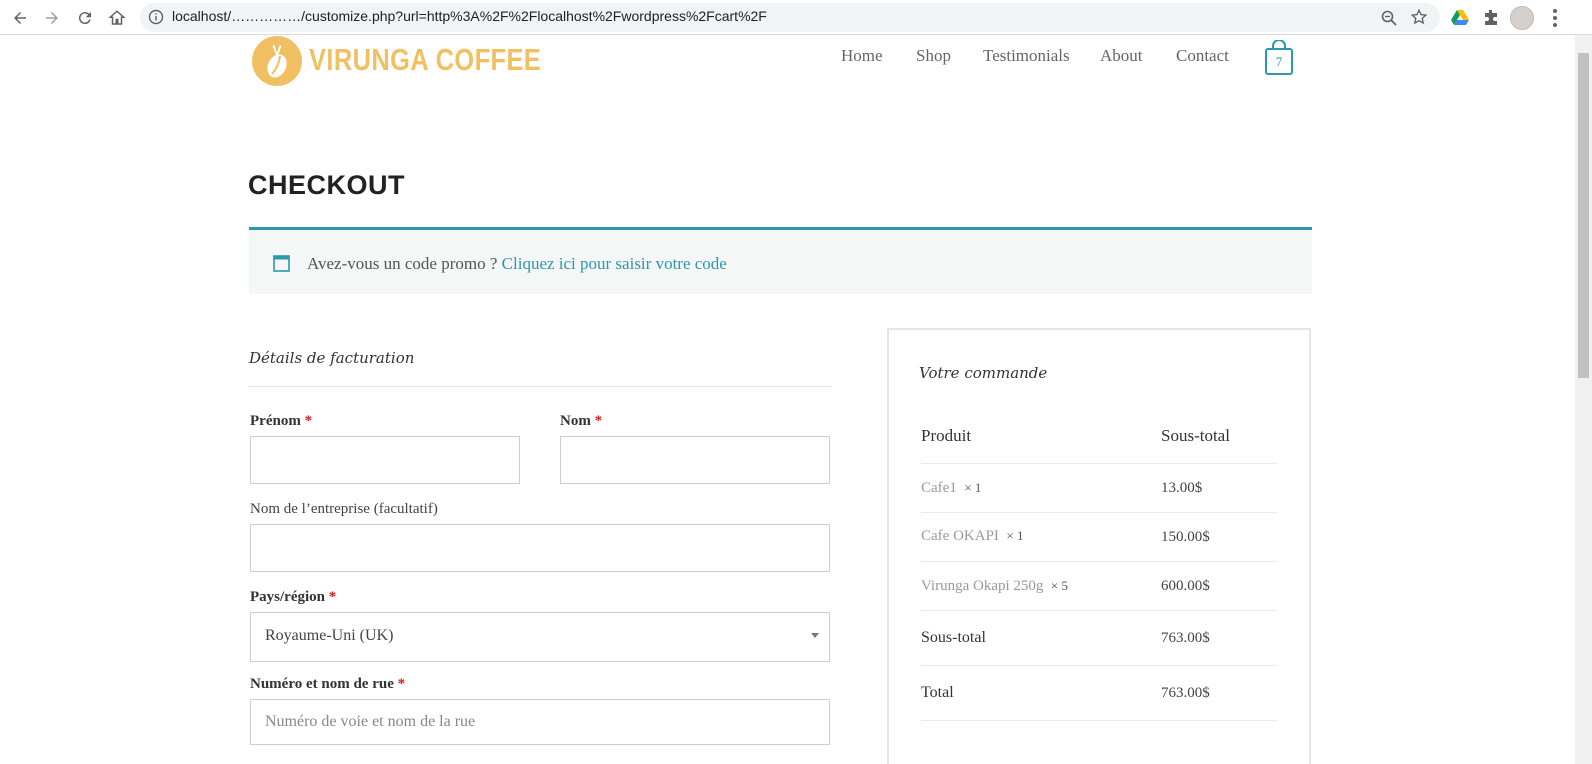  Describe the element at coordinates (1099, 442) in the screenshot. I see `order-header-row: Produit Sous-total` at that location.